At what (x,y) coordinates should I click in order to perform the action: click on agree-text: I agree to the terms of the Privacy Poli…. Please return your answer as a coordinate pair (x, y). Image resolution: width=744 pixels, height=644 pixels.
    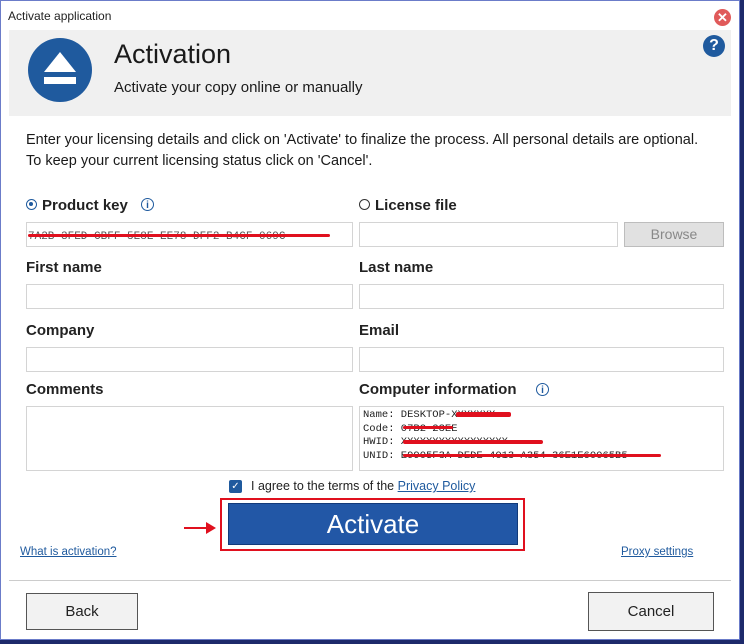
    Looking at the image, I should click on (363, 486).